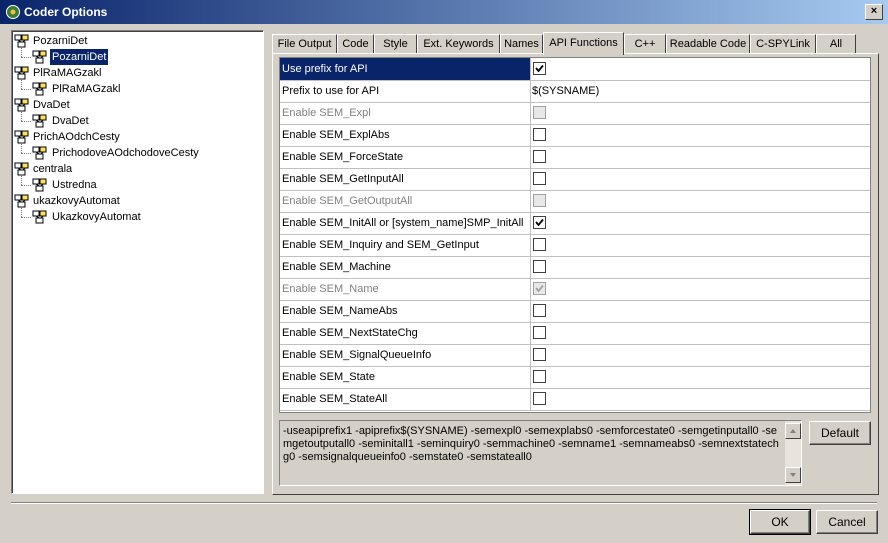  Describe the element at coordinates (575, 377) in the screenshot. I see `option-row: Enable SEM_State` at that location.